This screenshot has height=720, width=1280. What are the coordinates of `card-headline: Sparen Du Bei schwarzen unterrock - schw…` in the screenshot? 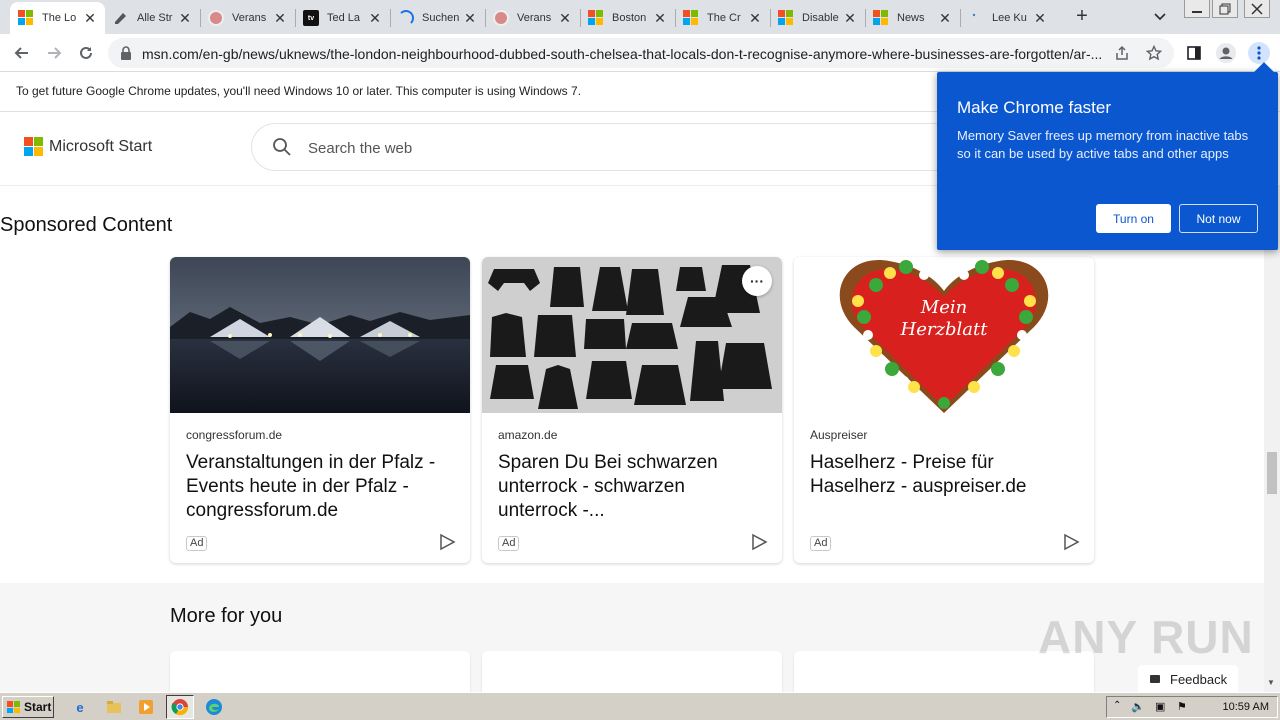 It's located at (633, 487).